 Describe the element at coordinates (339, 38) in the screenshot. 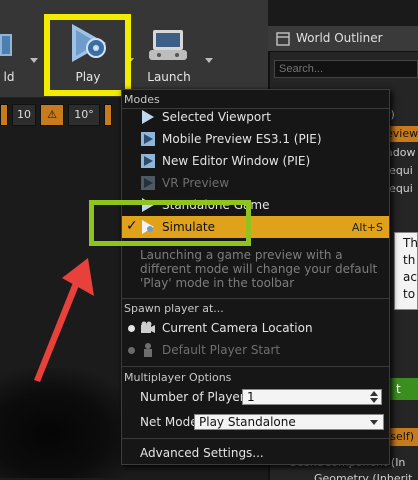

I see `world-outliner-title: World Outliner` at that location.